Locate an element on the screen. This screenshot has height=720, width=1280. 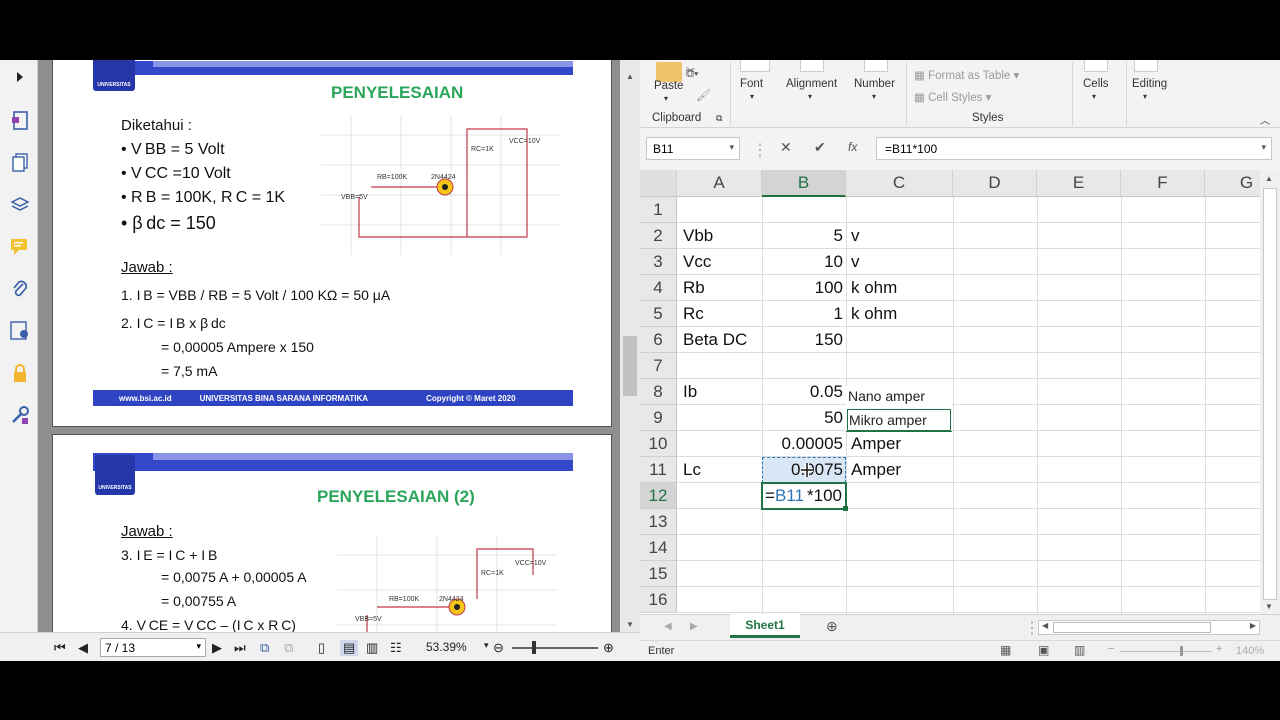
expand-arrow-icon is located at coordinates (20, 77).